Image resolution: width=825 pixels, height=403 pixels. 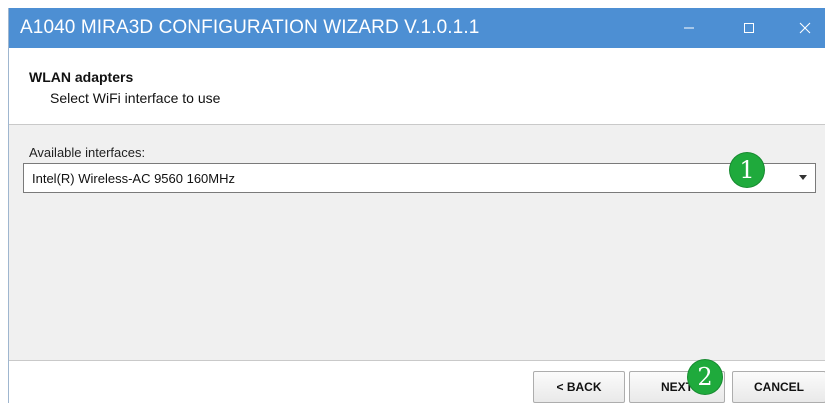 I want to click on close-button, so click(x=803, y=28).